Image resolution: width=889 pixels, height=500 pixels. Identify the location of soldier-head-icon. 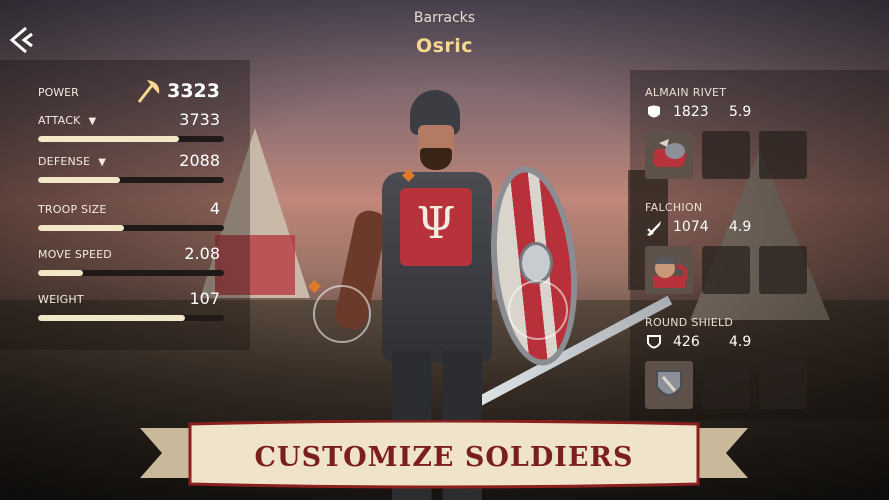
(670, 272).